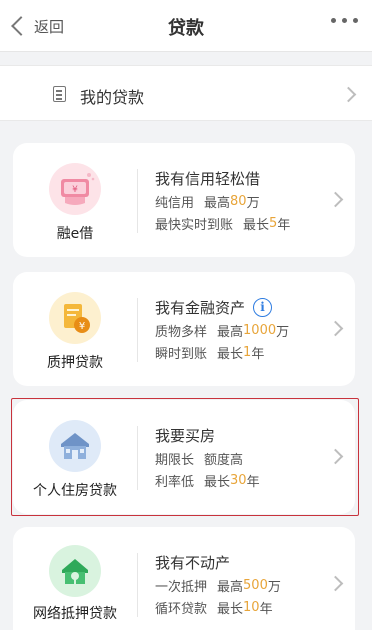  Describe the element at coordinates (273, 223) in the screenshot. I see `detail-value: 5` at that location.